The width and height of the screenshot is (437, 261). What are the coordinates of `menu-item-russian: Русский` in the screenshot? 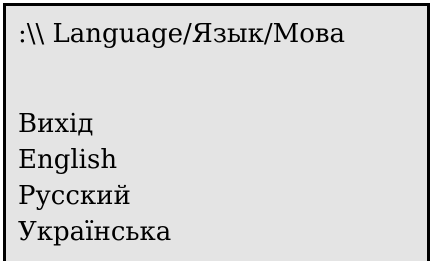 It's located at (94, 196).